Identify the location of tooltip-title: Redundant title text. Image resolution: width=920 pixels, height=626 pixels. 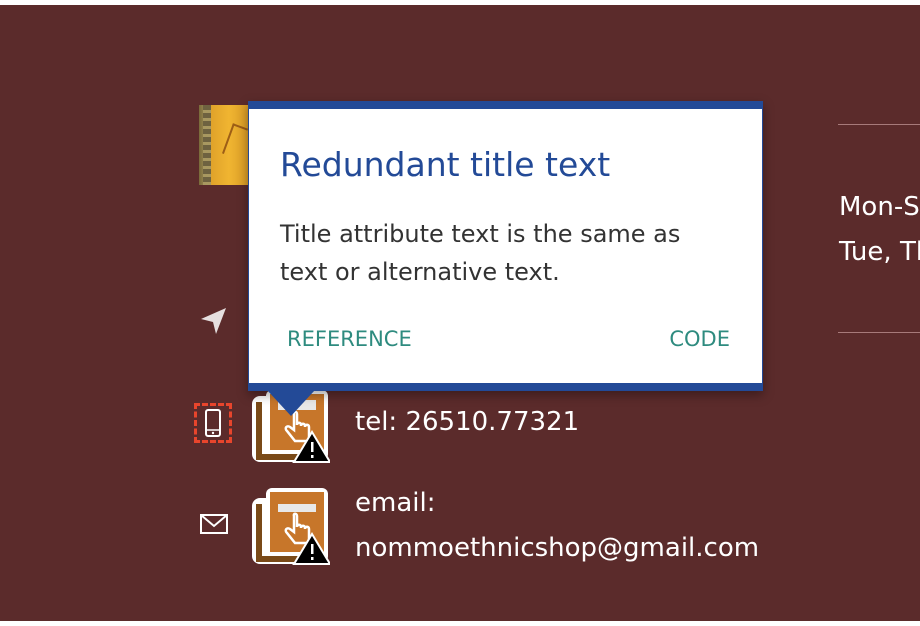
(445, 164).